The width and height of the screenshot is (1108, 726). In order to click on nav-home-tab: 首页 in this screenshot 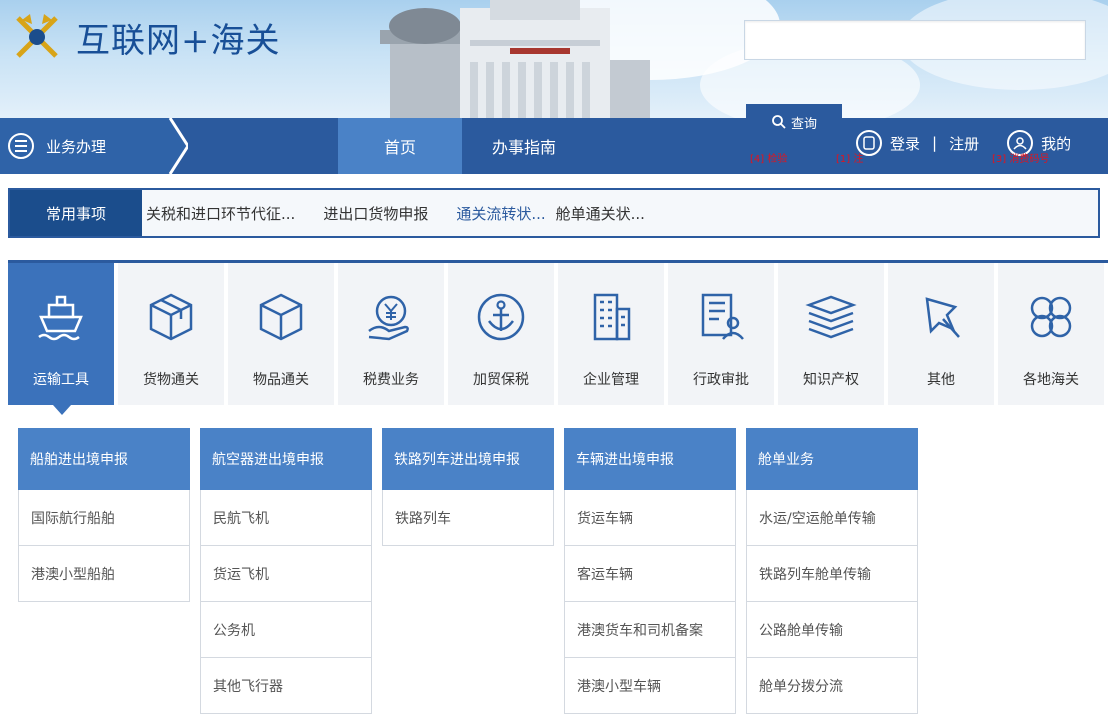, I will do `click(400, 146)`.